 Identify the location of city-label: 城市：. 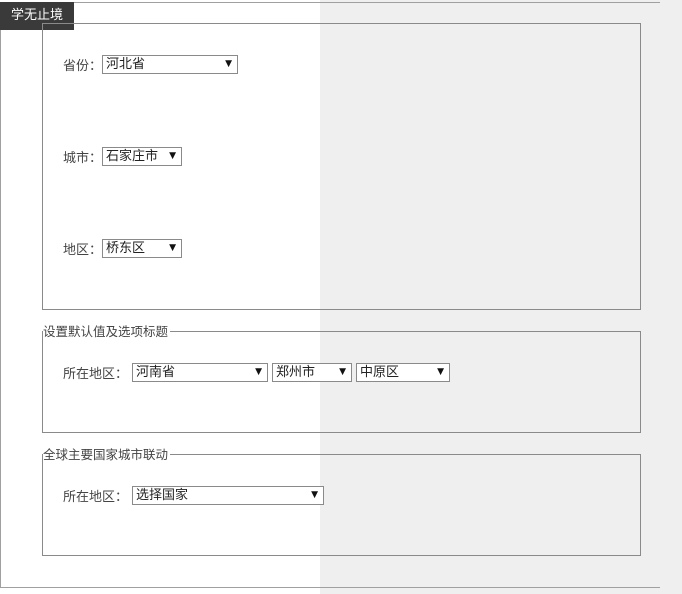
(83, 158).